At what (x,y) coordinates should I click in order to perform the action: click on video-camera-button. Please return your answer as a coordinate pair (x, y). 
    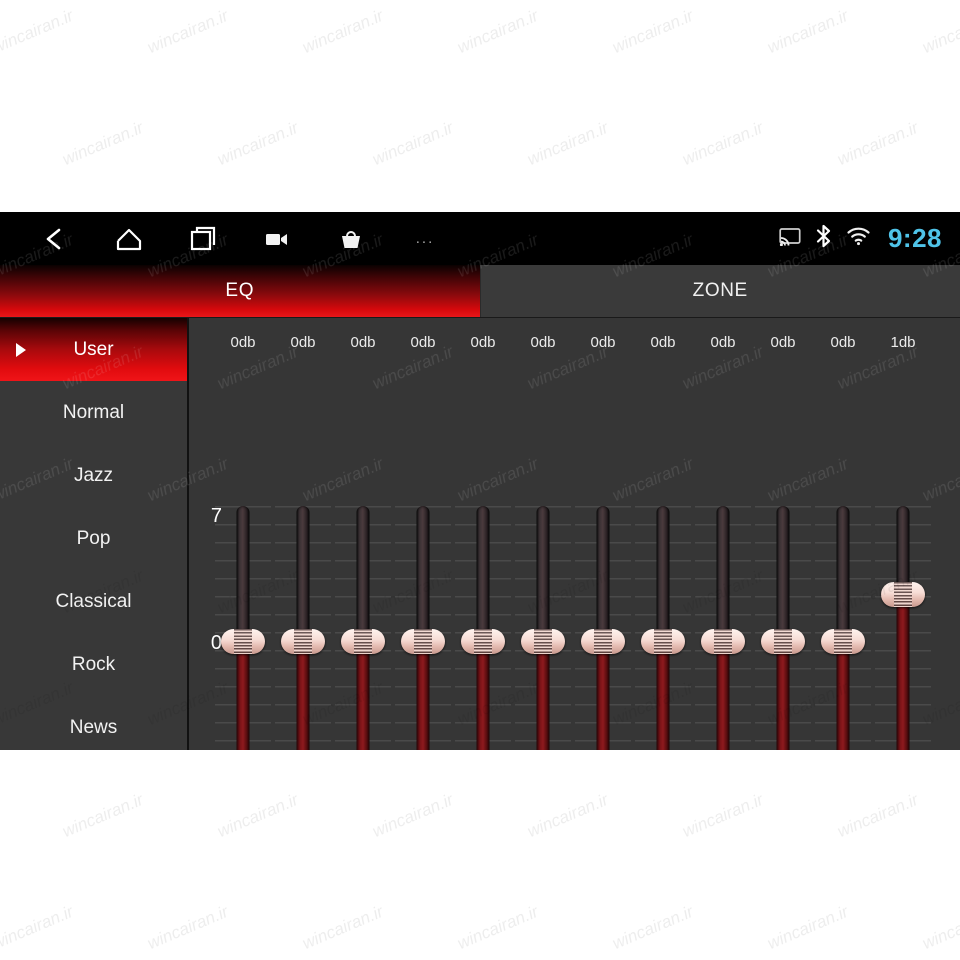
    Looking at the image, I should click on (277, 239).